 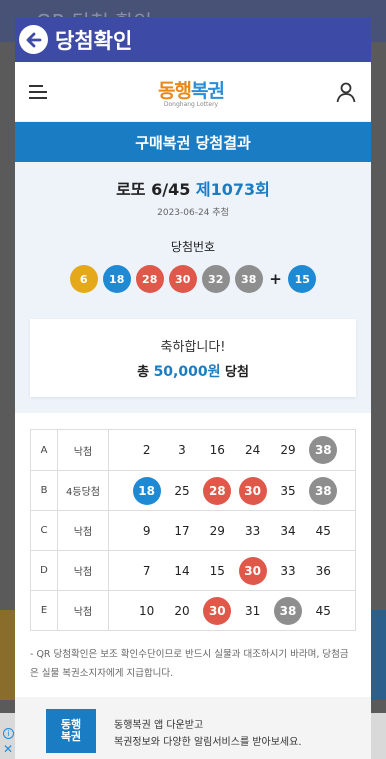 What do you see at coordinates (182, 279) in the screenshot?
I see `winning-ball: 30` at bounding box center [182, 279].